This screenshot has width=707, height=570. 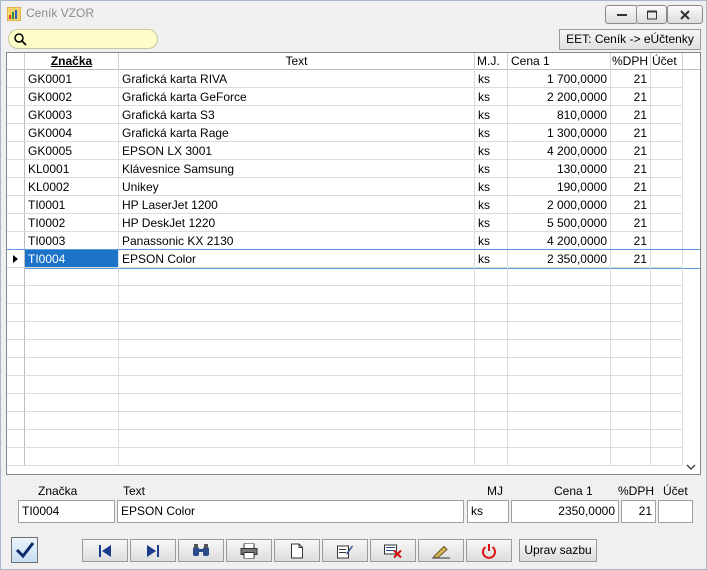 What do you see at coordinates (72, 97) in the screenshot?
I see `cell-znacka: GK0002` at bounding box center [72, 97].